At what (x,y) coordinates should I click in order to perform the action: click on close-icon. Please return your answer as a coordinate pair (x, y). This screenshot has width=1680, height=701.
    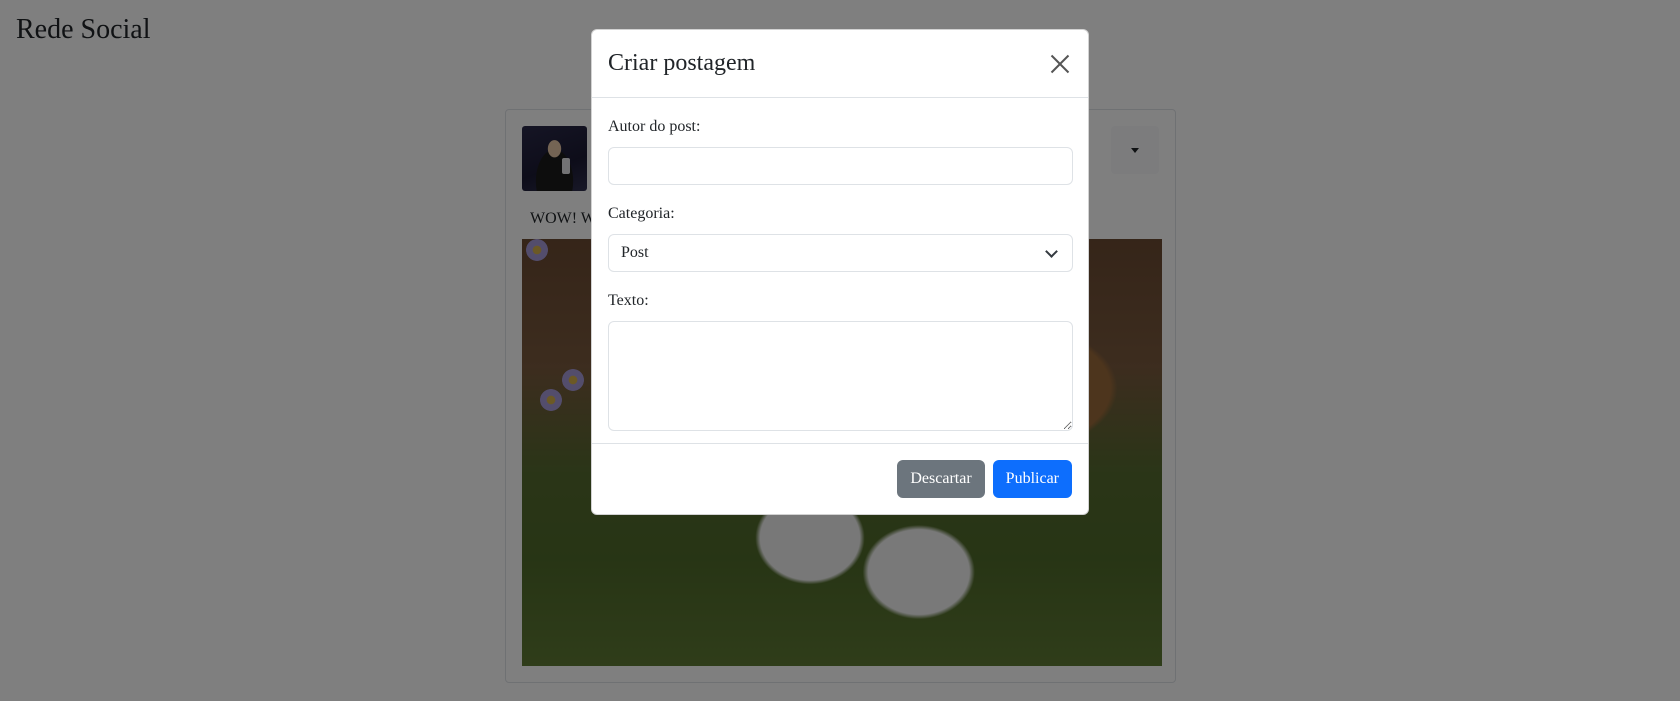
    Looking at the image, I should click on (1060, 64).